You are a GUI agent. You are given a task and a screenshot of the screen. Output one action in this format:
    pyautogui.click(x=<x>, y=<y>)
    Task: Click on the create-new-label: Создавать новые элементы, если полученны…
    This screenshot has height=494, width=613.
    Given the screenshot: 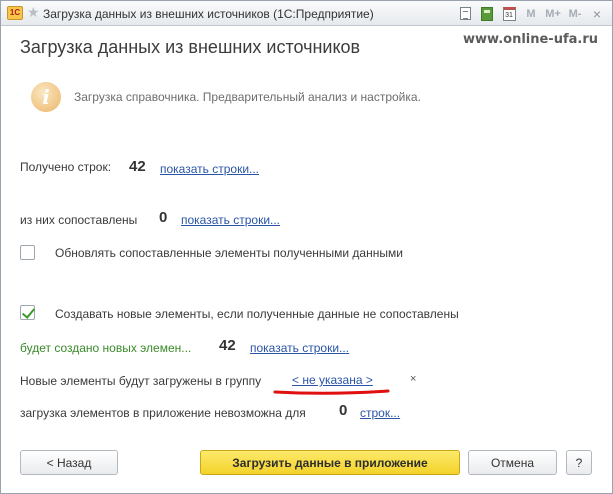 What is the action you would take?
    pyautogui.click(x=257, y=314)
    